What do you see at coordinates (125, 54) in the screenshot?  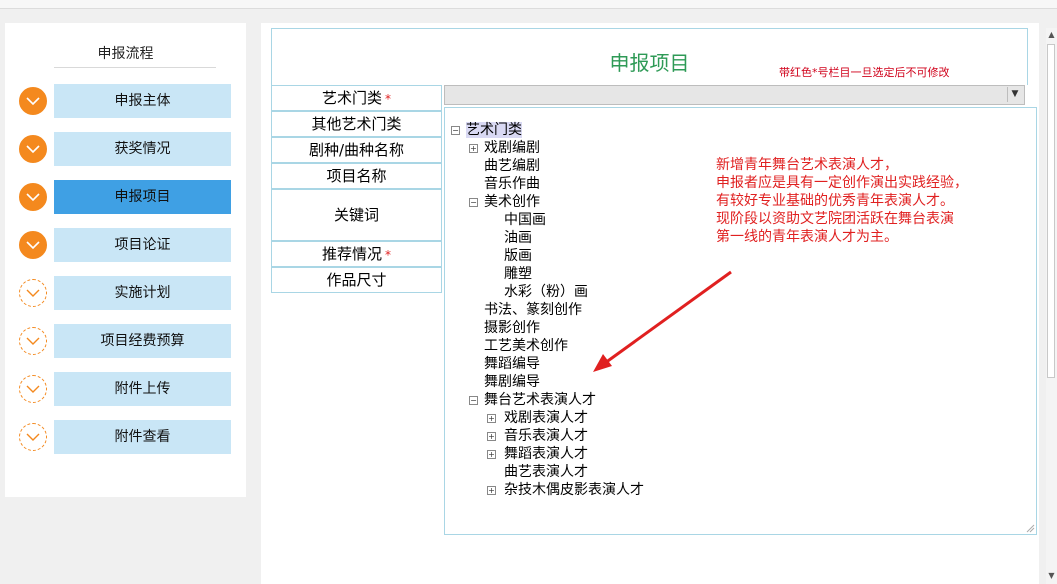 I see `sidebar-title: 申报流程` at bounding box center [125, 54].